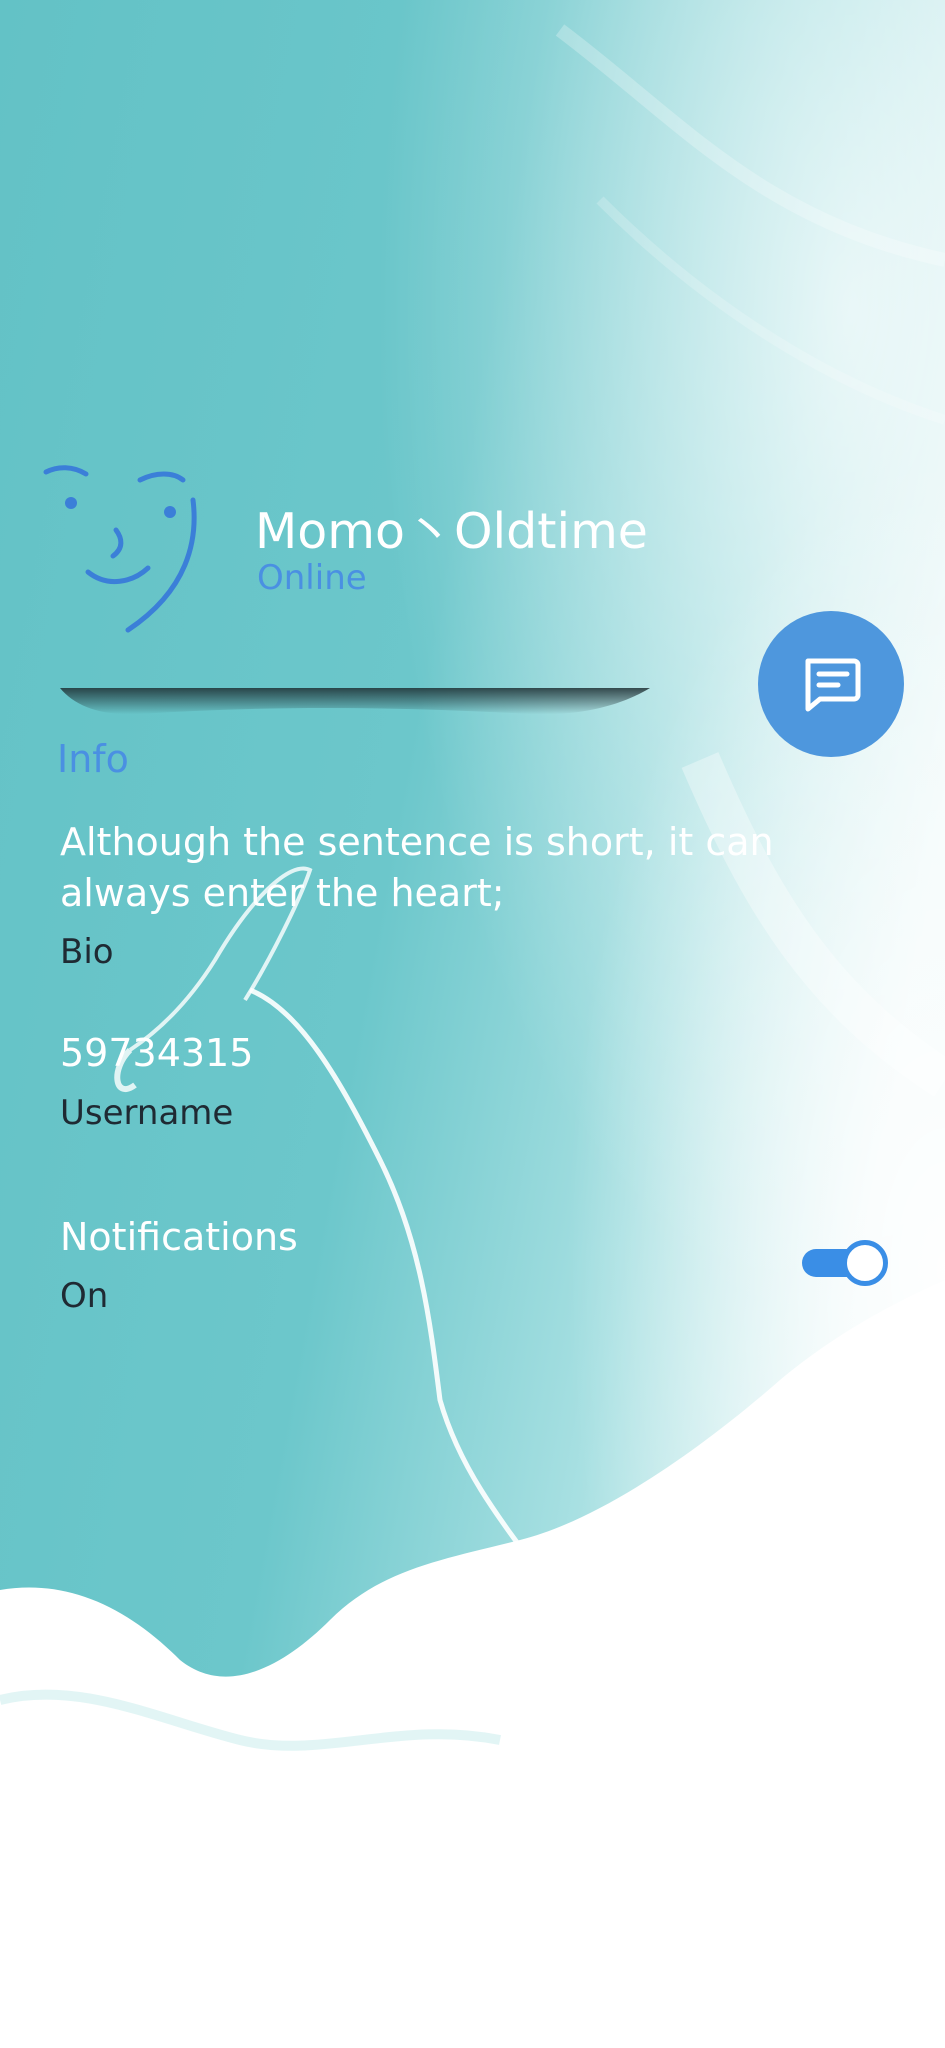  I want to click on notifications-toggle, so click(845, 1263).